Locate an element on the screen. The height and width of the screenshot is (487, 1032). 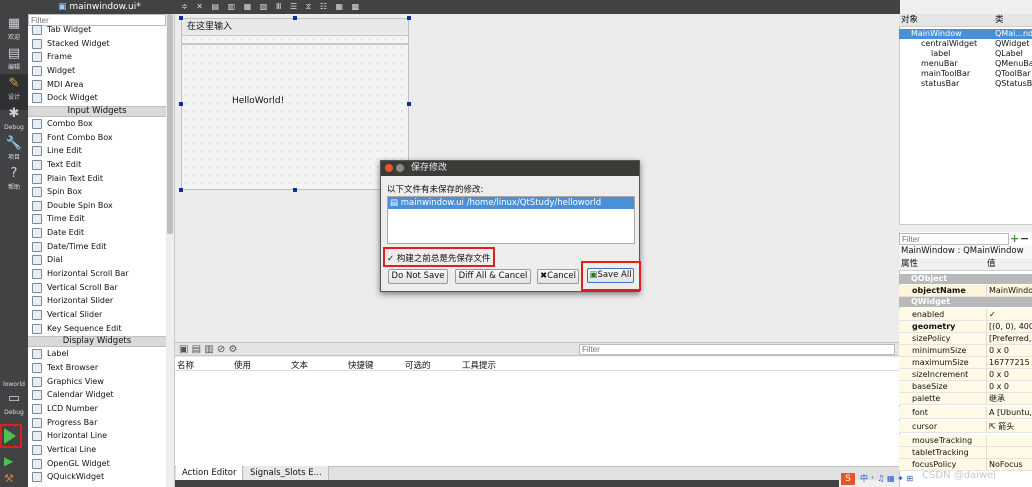
debug-run-icon: ▶ is located at coordinates (8, 461).